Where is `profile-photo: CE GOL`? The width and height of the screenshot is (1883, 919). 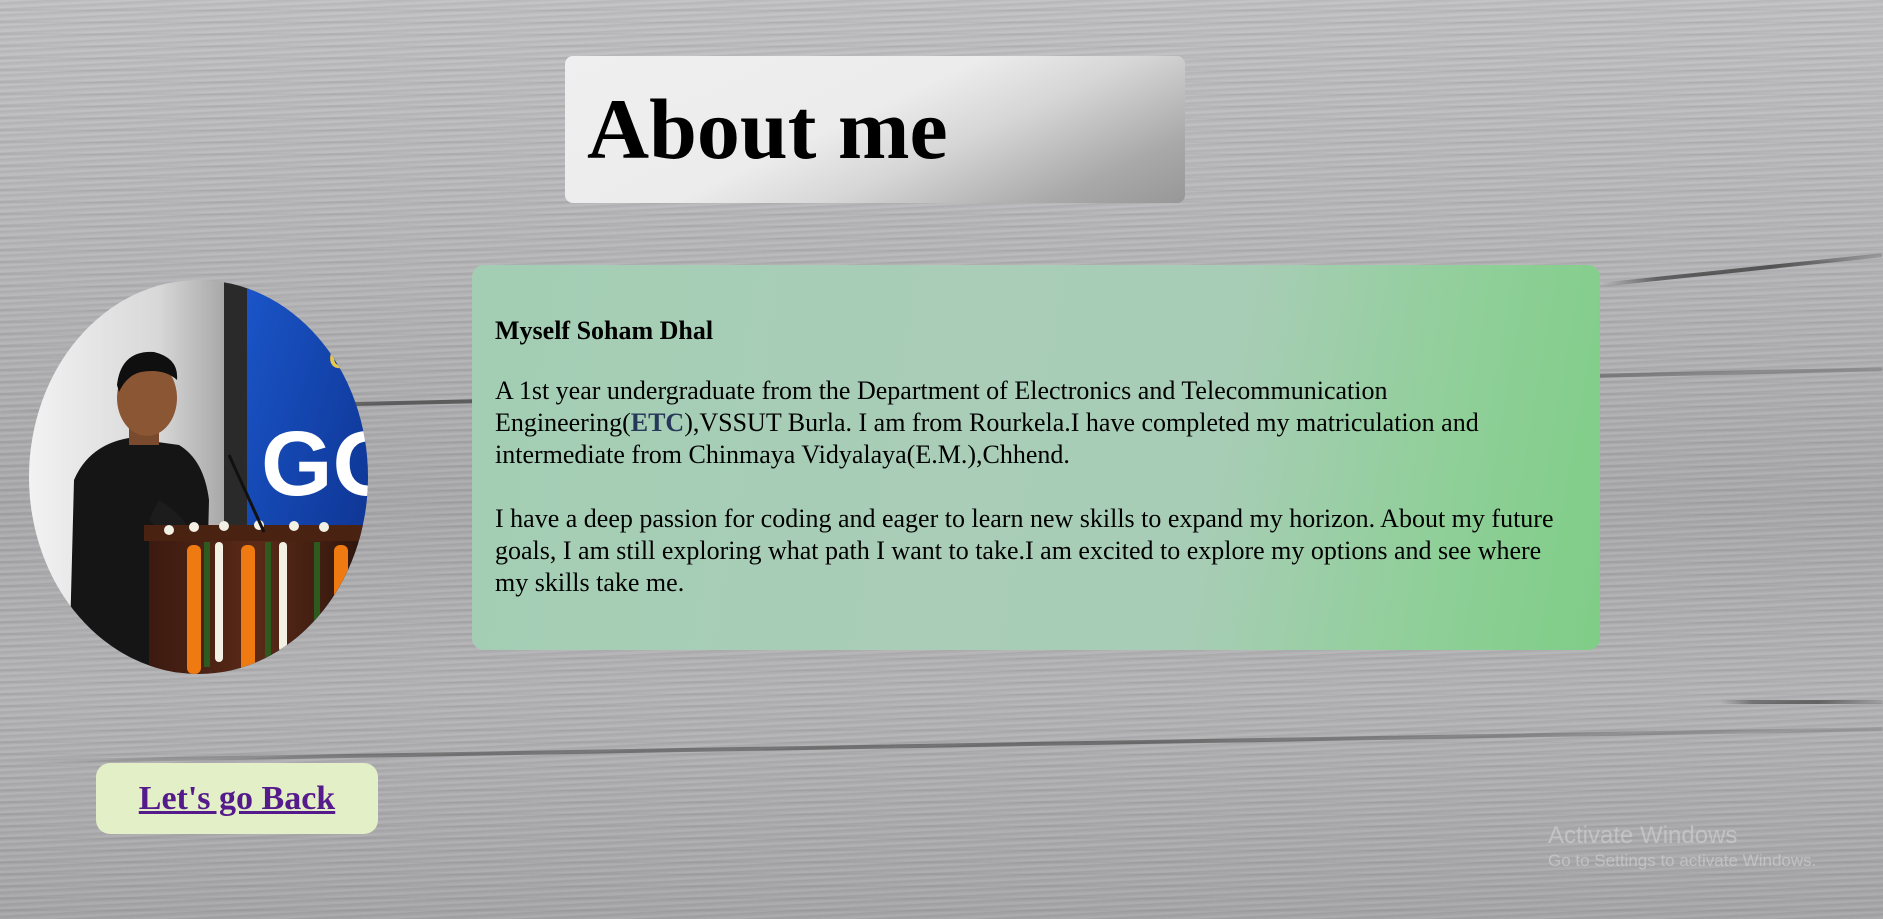 profile-photo: CE GOL is located at coordinates (198, 477).